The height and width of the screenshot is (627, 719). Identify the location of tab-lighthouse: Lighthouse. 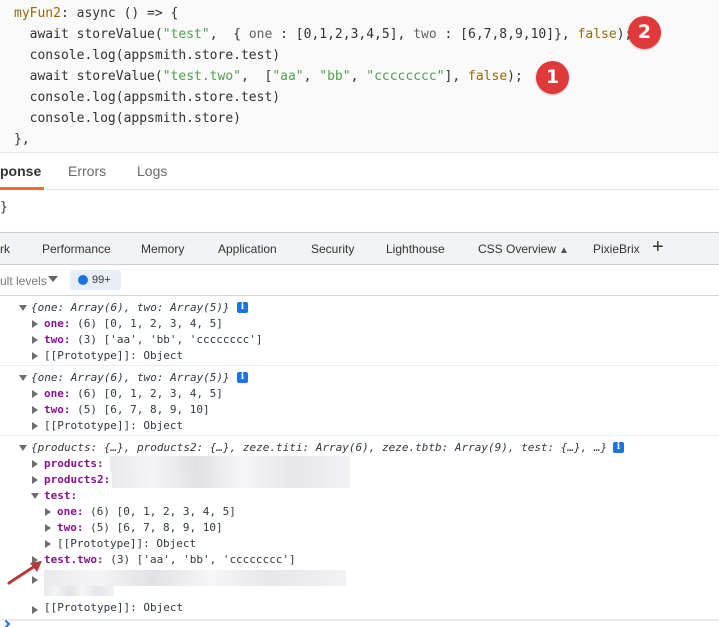
(415, 249).